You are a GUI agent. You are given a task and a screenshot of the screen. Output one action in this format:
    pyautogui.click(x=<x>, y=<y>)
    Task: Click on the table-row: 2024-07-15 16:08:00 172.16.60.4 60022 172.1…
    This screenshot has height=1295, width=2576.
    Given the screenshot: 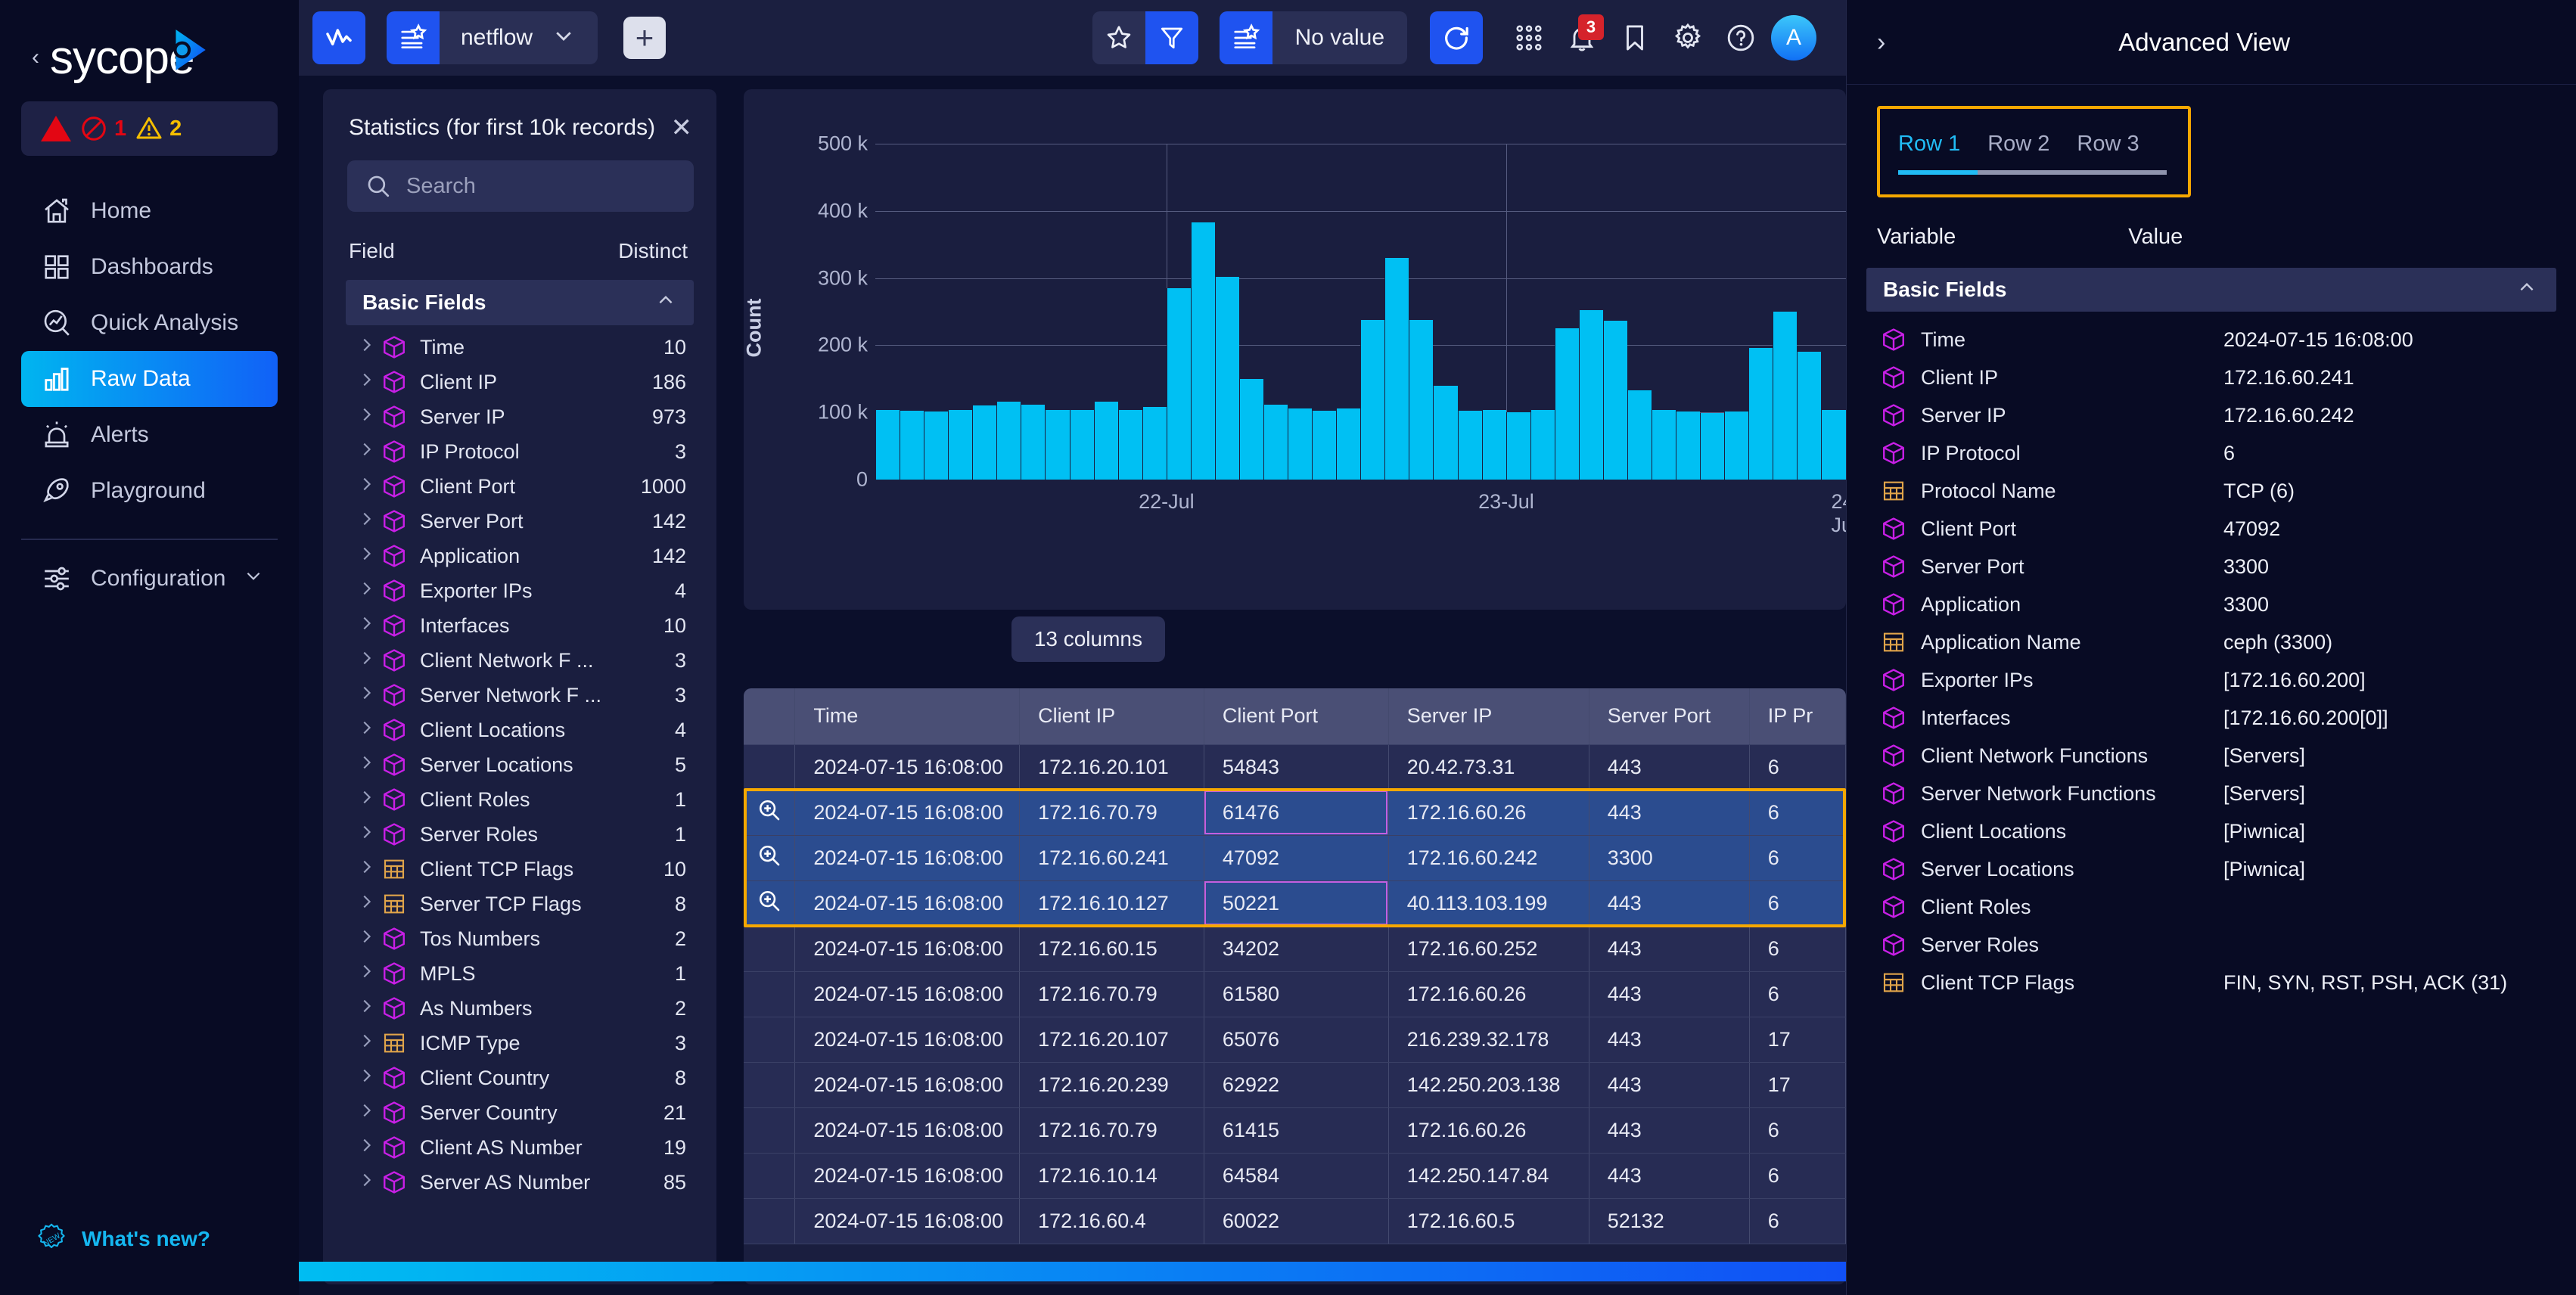 What is the action you would take?
    pyautogui.click(x=1295, y=1221)
    